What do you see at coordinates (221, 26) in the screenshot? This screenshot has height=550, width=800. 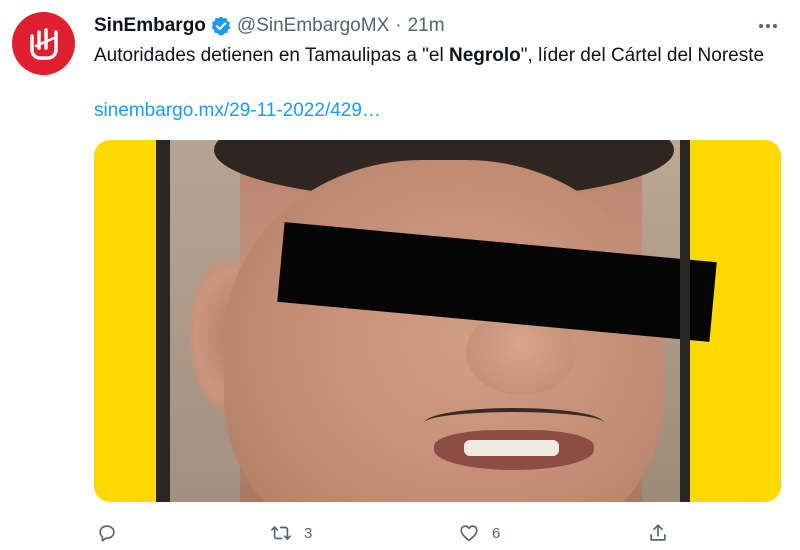 I see `verified-badge-icon` at bounding box center [221, 26].